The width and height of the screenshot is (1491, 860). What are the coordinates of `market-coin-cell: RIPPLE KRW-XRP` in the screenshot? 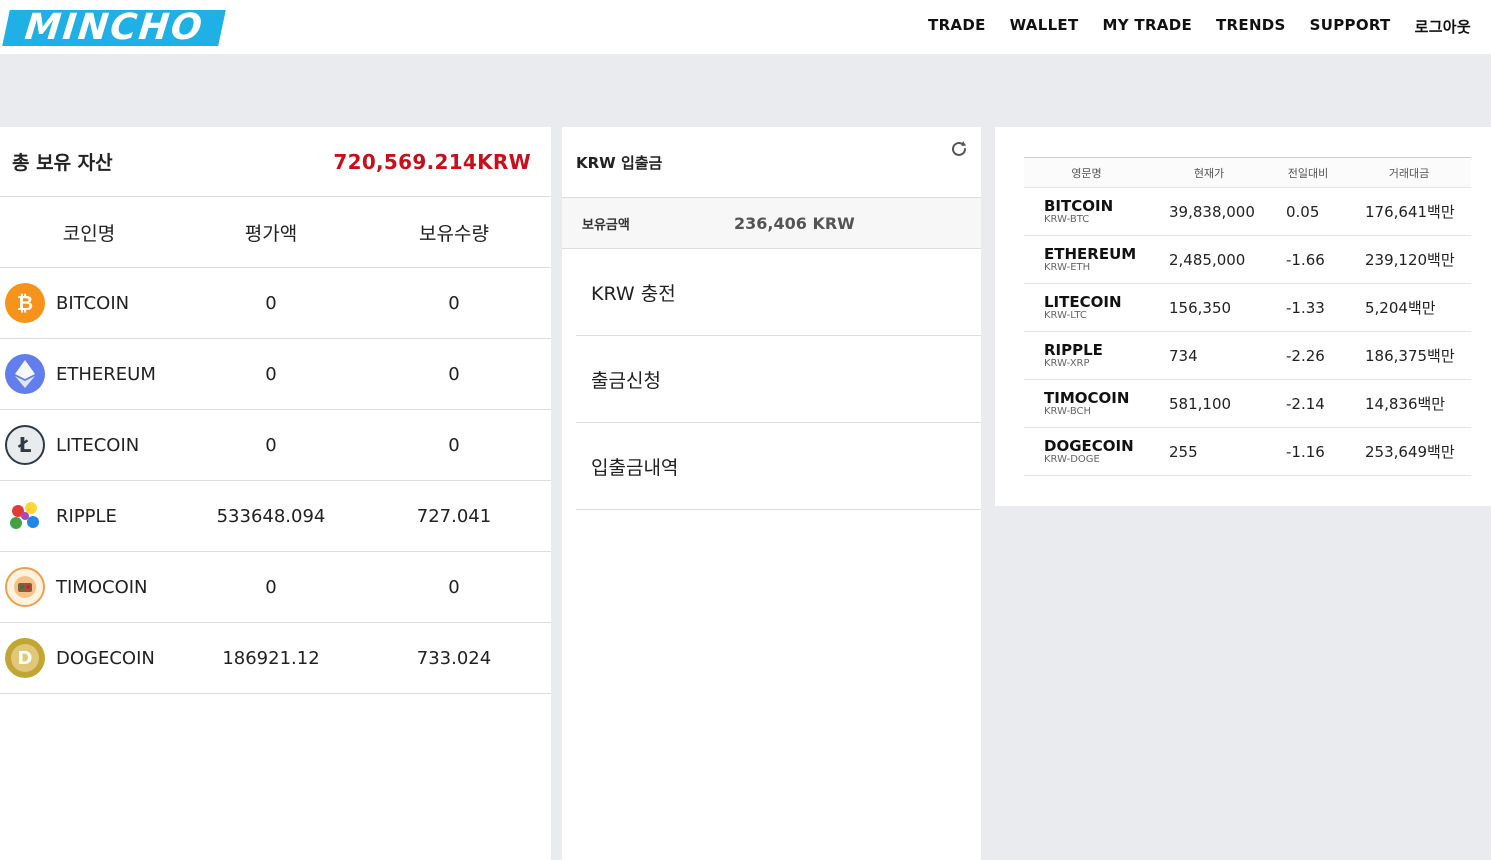 It's located at (1094, 355).